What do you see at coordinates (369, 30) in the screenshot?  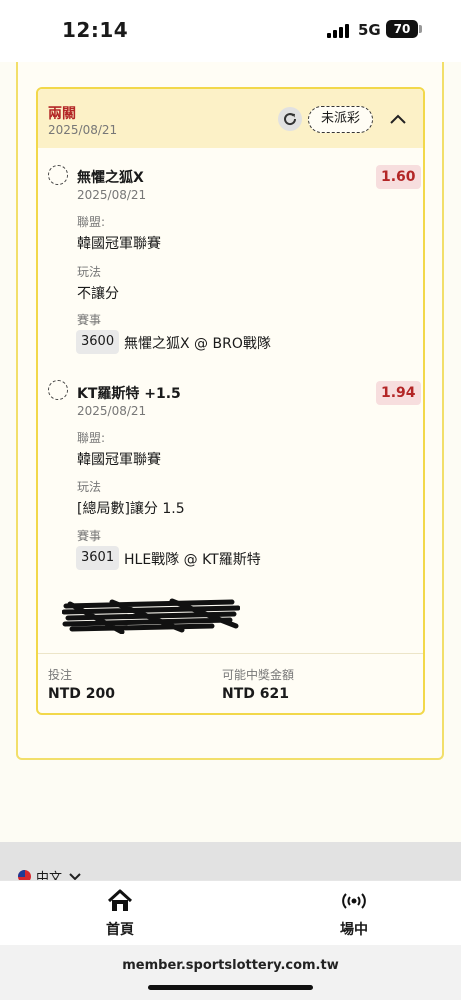 I see `network-type: 5G` at bounding box center [369, 30].